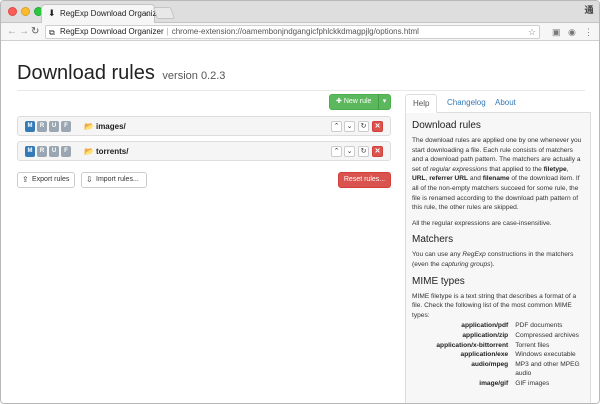  Describe the element at coordinates (472, 345) in the screenshot. I see `mime-type: application/x-bittorrent` at that location.